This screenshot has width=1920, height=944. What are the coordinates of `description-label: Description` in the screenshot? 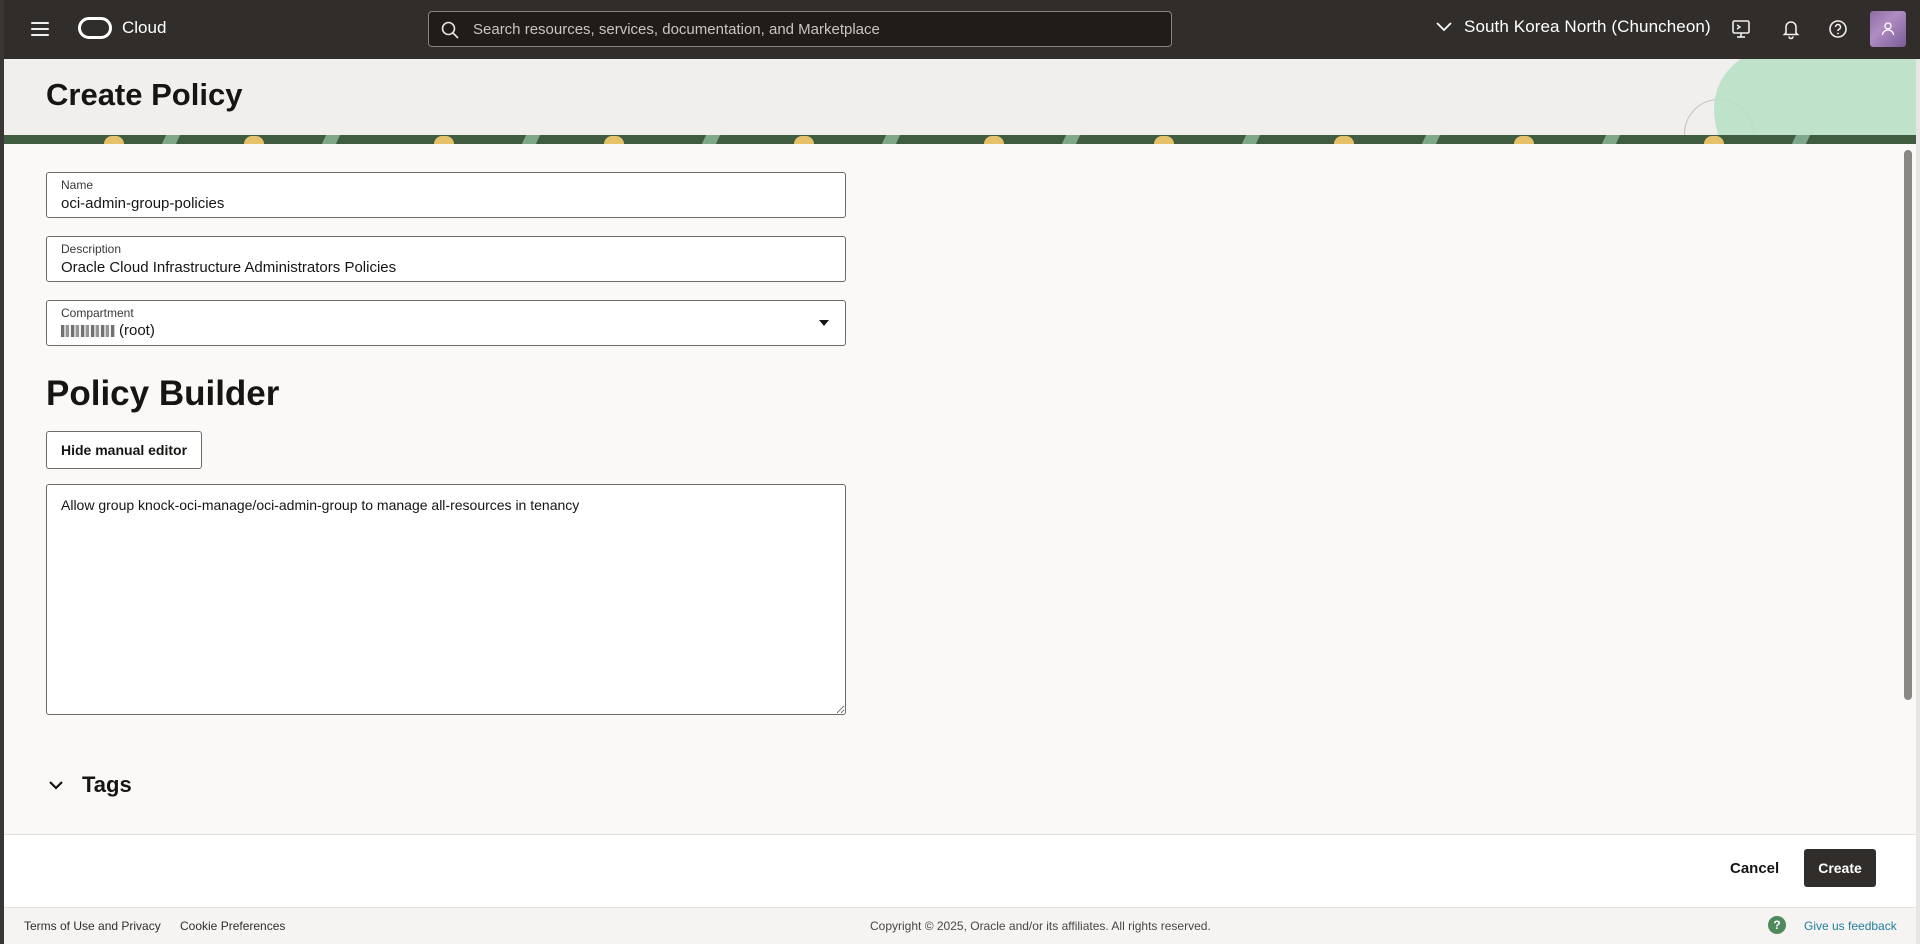 It's located at (91, 249).